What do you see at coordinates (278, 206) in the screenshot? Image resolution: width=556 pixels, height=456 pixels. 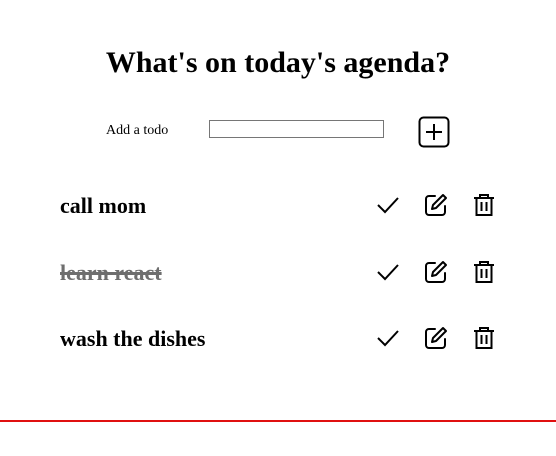 I see `todo-item: call mom` at bounding box center [278, 206].